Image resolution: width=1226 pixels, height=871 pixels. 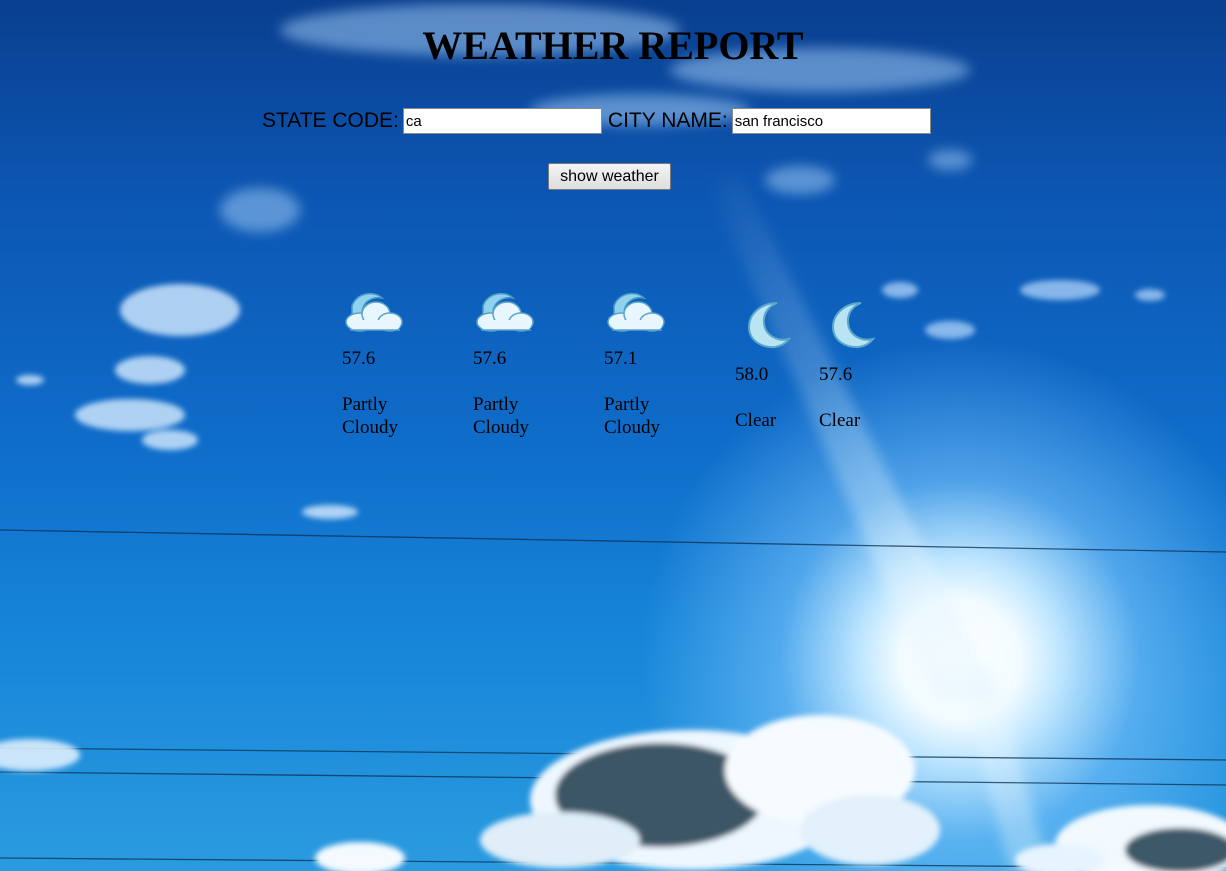 What do you see at coordinates (330, 120) in the screenshot?
I see `state-code-label: STATE CODE:` at bounding box center [330, 120].